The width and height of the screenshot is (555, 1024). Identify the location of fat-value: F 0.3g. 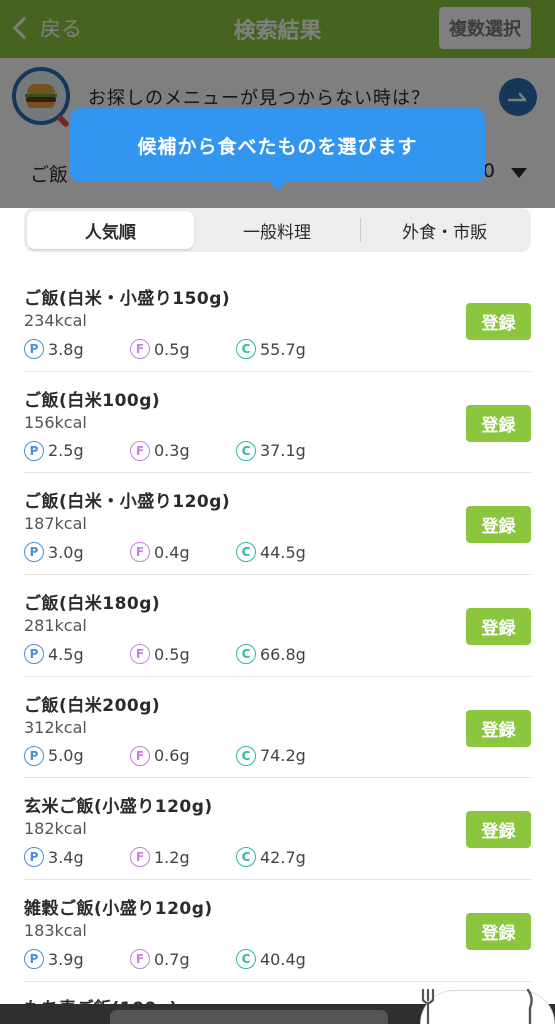
(160, 450).